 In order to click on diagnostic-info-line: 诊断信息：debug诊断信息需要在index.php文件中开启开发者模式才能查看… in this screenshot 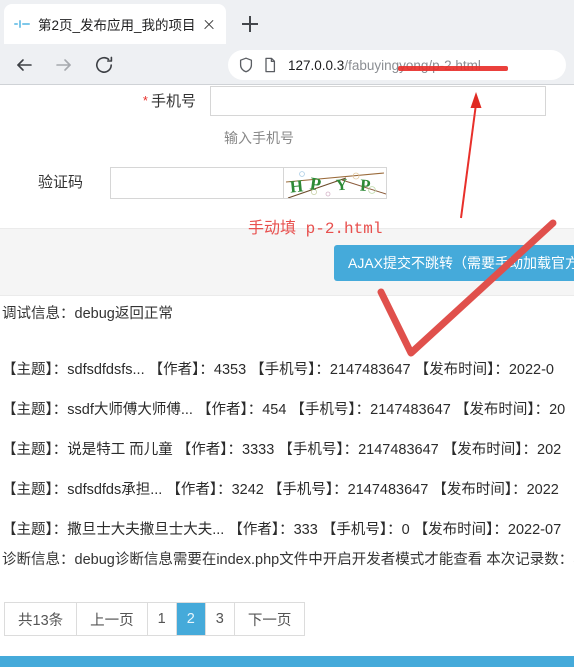, I will do `click(288, 560)`.